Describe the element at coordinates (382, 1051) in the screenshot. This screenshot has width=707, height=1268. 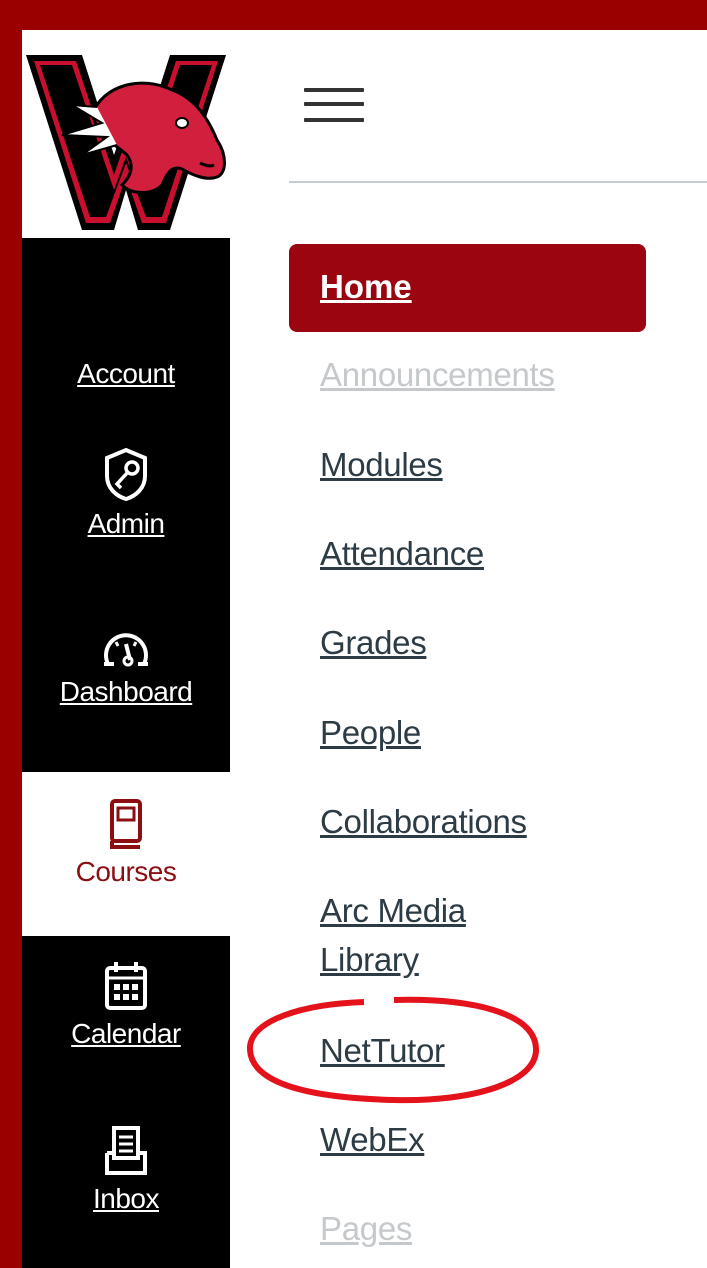
I see `course-nav-nettutor: NetTutor` at that location.